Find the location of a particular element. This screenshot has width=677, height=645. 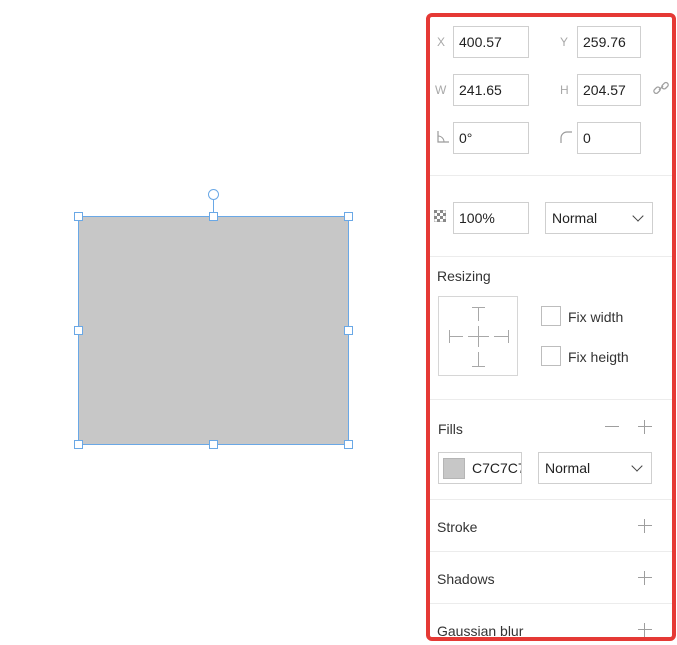

fill-color-hex: C7C7C7 is located at coordinates (497, 468).